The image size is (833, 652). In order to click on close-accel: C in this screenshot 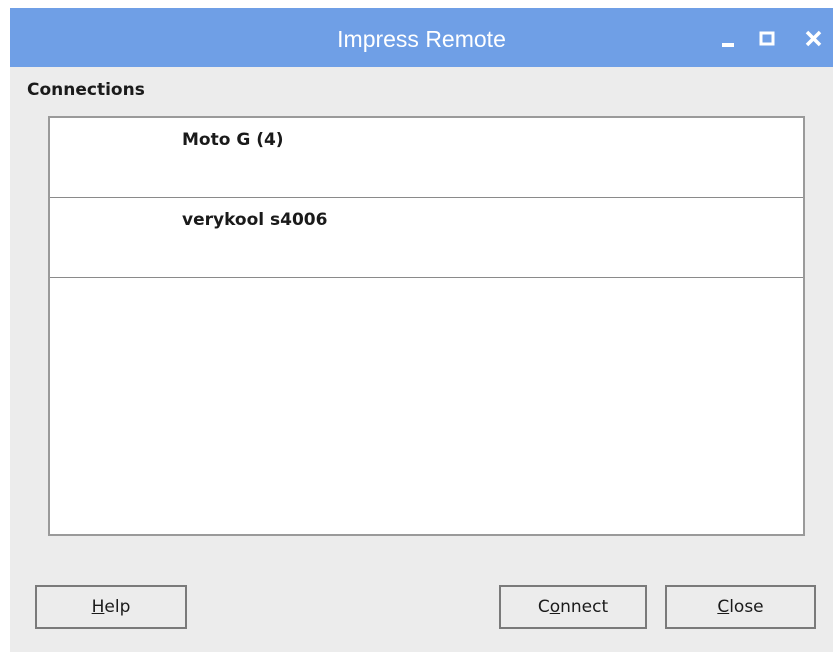, I will do `click(723, 607)`.